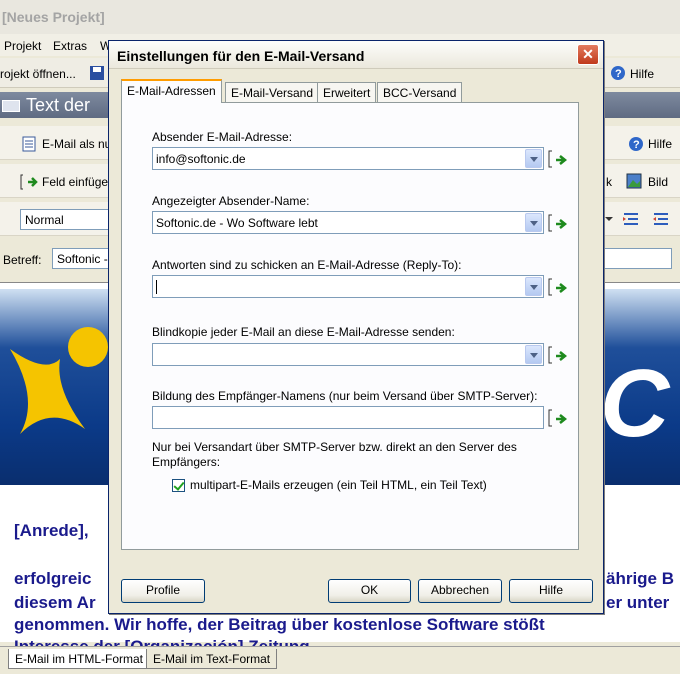  What do you see at coordinates (460, 591) in the screenshot?
I see `cancel-button: Abbrechen` at bounding box center [460, 591].